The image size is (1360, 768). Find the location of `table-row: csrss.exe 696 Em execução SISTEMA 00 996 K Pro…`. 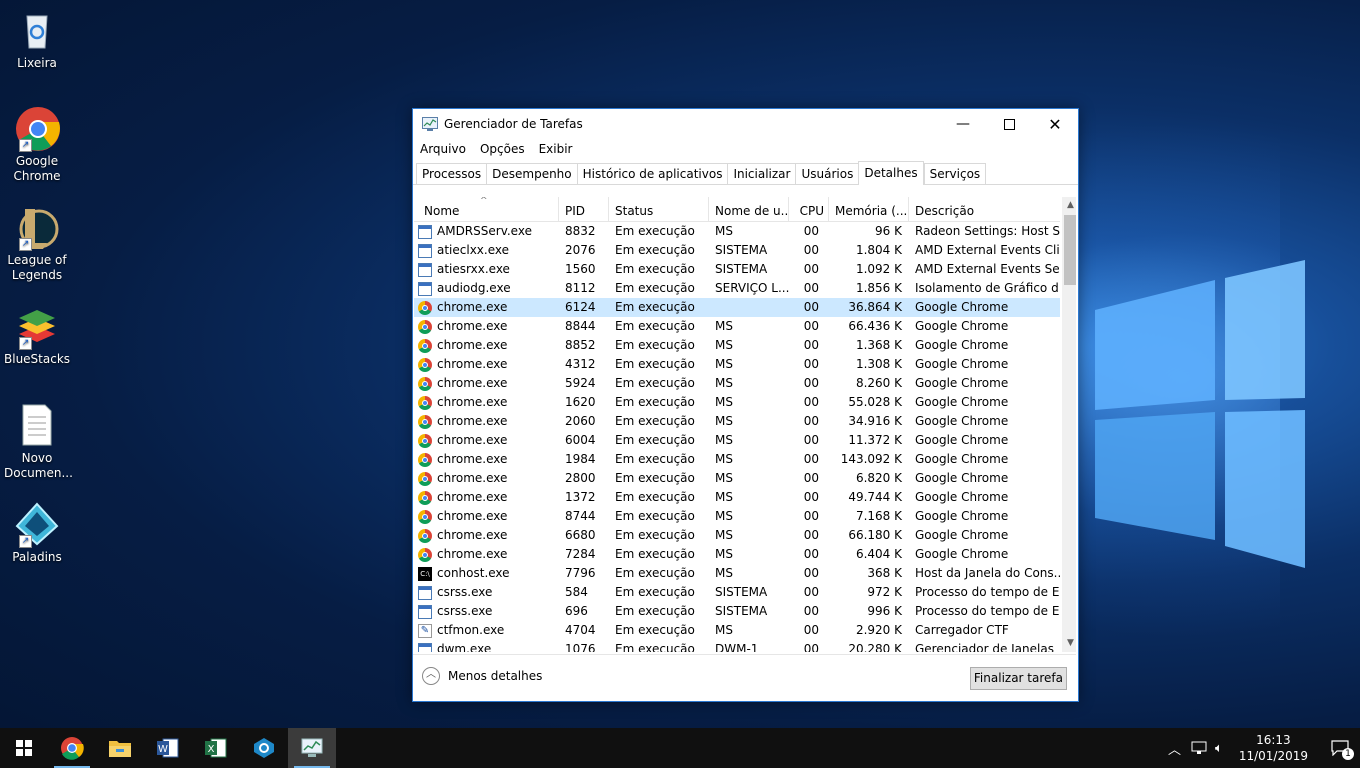

table-row: csrss.exe 696 Em execução SISTEMA 00 996 K Pro… is located at coordinates (737, 611).